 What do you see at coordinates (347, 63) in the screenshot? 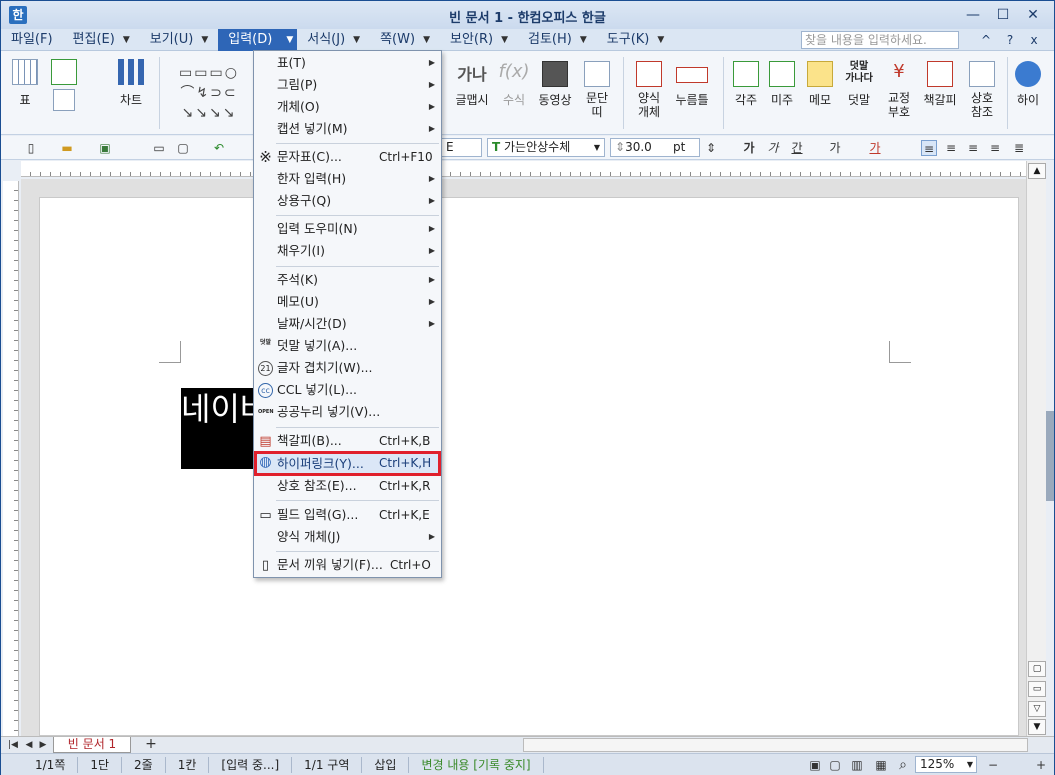
I see `menu-item-table: 표(T) ▶` at bounding box center [347, 63].